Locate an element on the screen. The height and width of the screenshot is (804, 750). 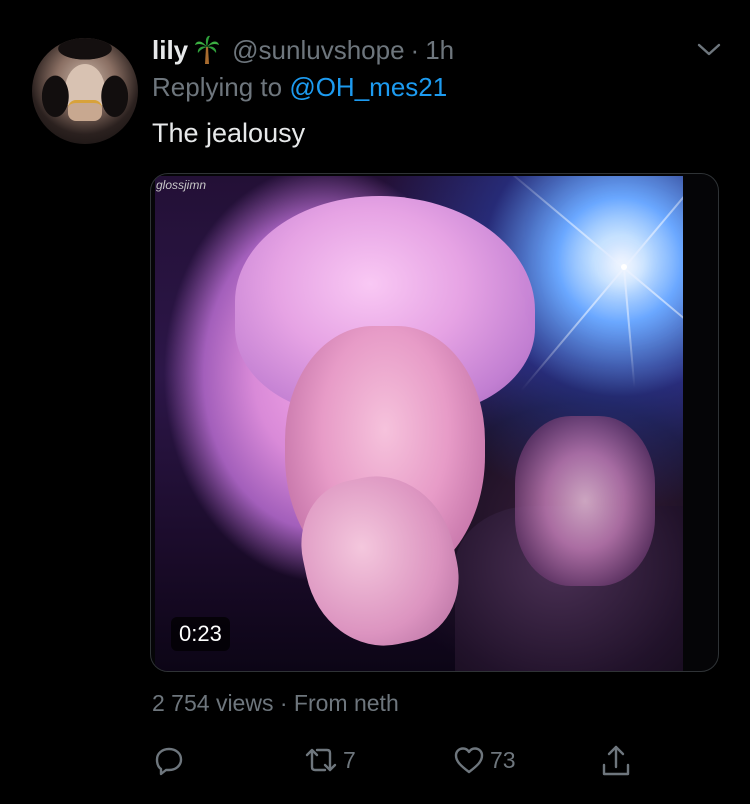
retweet-count: 7 is located at coordinates (349, 759).